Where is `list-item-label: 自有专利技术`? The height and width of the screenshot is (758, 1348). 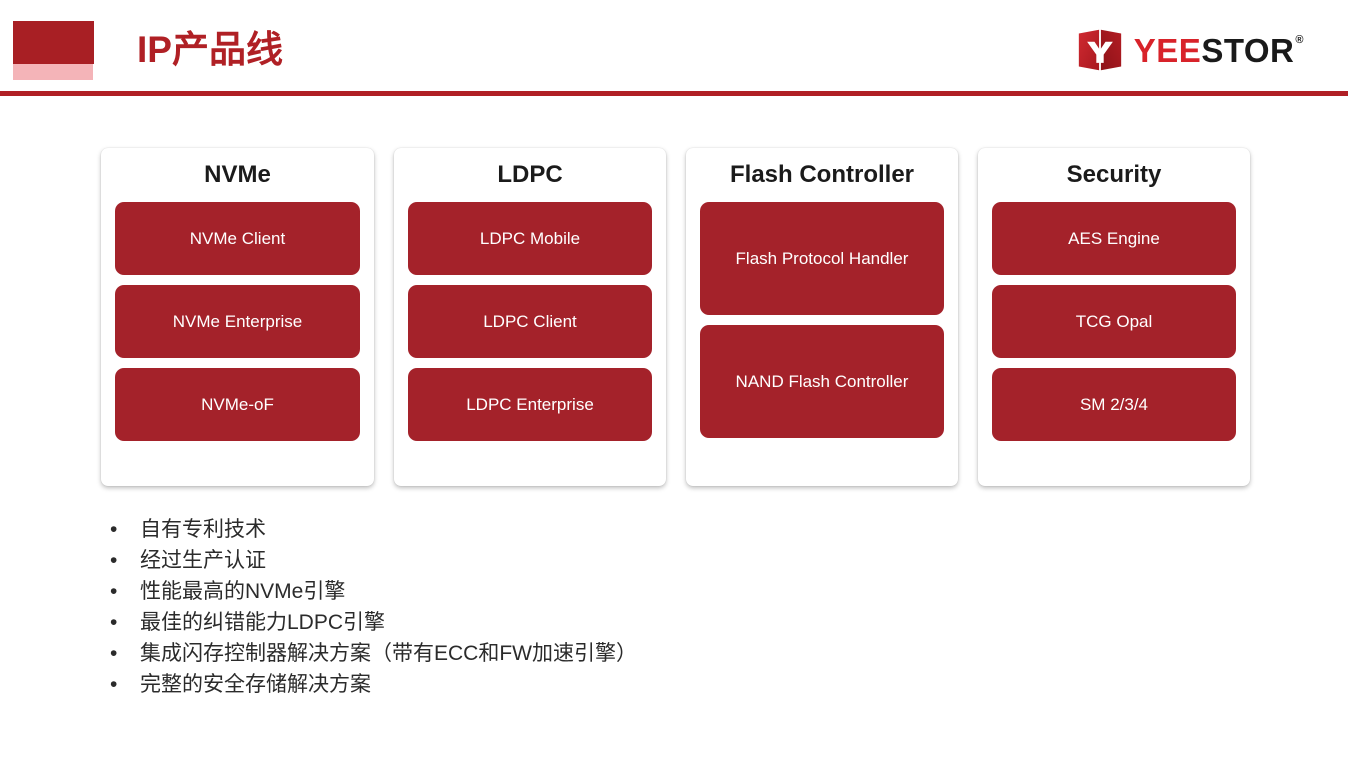
list-item-label: 自有专利技术 is located at coordinates (203, 529).